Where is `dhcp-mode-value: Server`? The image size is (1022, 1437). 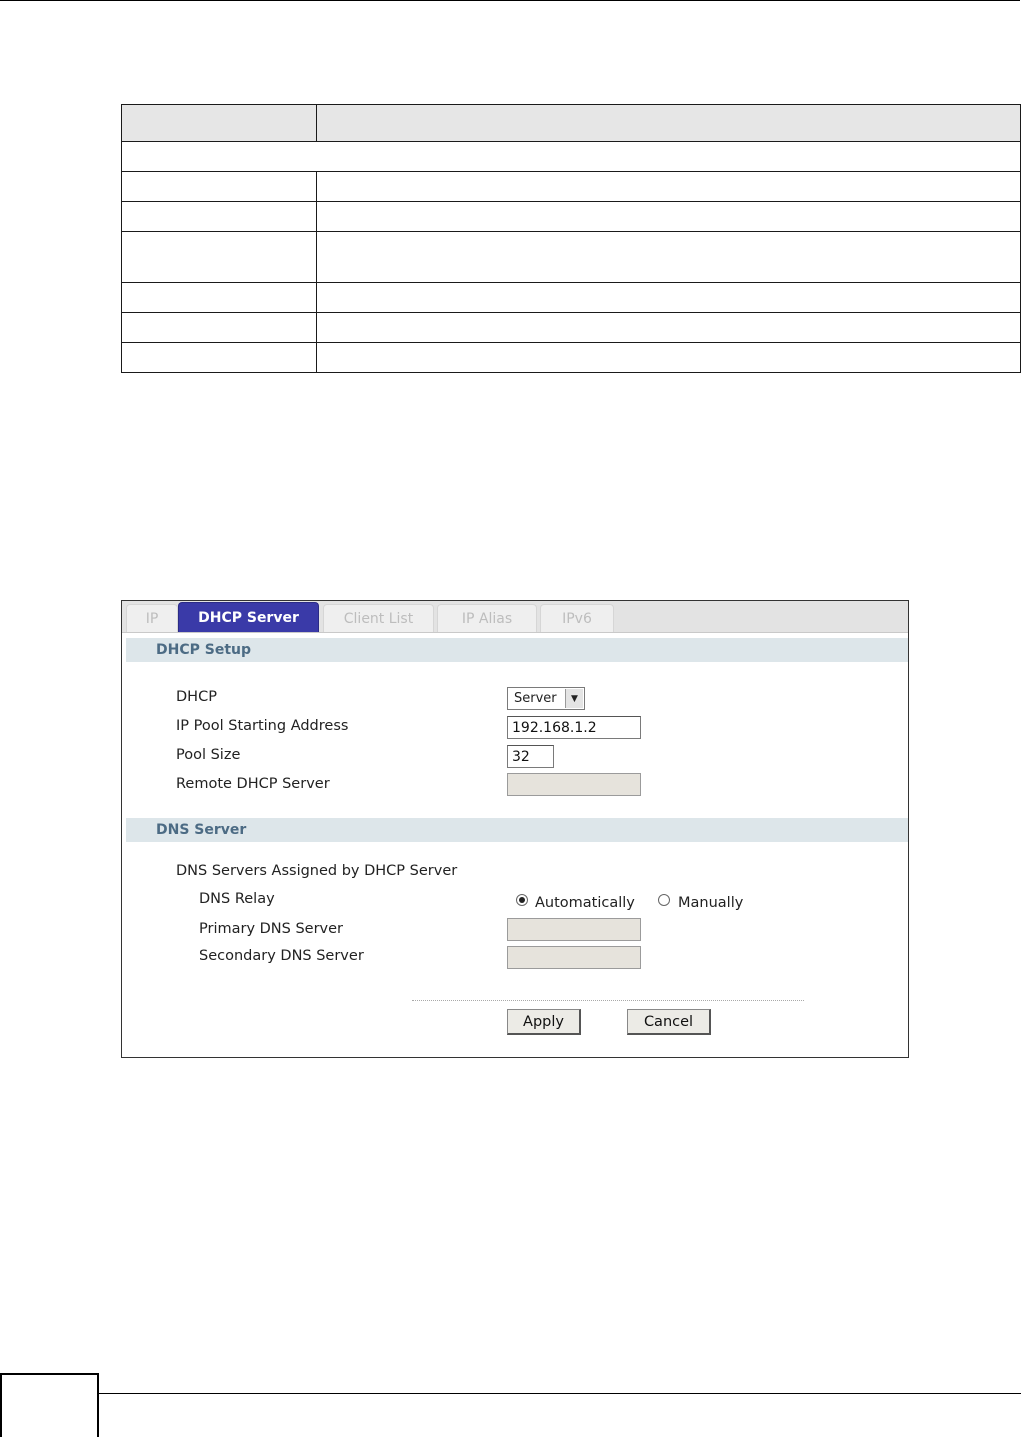
dhcp-mode-value: Server is located at coordinates (535, 698).